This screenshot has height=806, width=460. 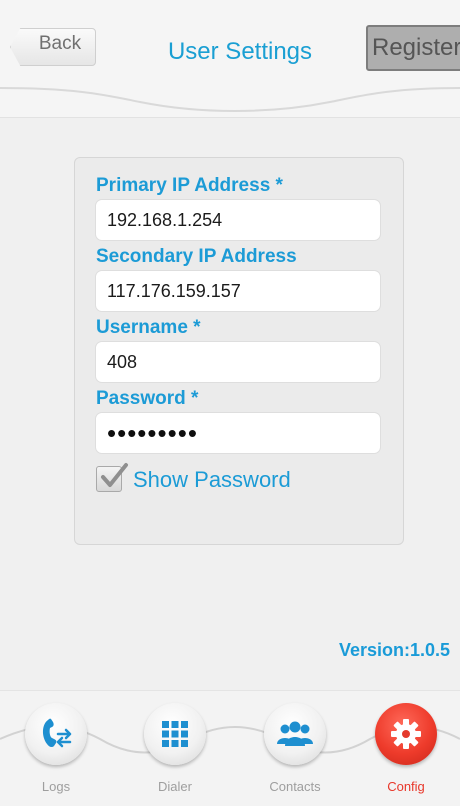 I want to click on tab-contacts: Contacts, so click(x=295, y=748).